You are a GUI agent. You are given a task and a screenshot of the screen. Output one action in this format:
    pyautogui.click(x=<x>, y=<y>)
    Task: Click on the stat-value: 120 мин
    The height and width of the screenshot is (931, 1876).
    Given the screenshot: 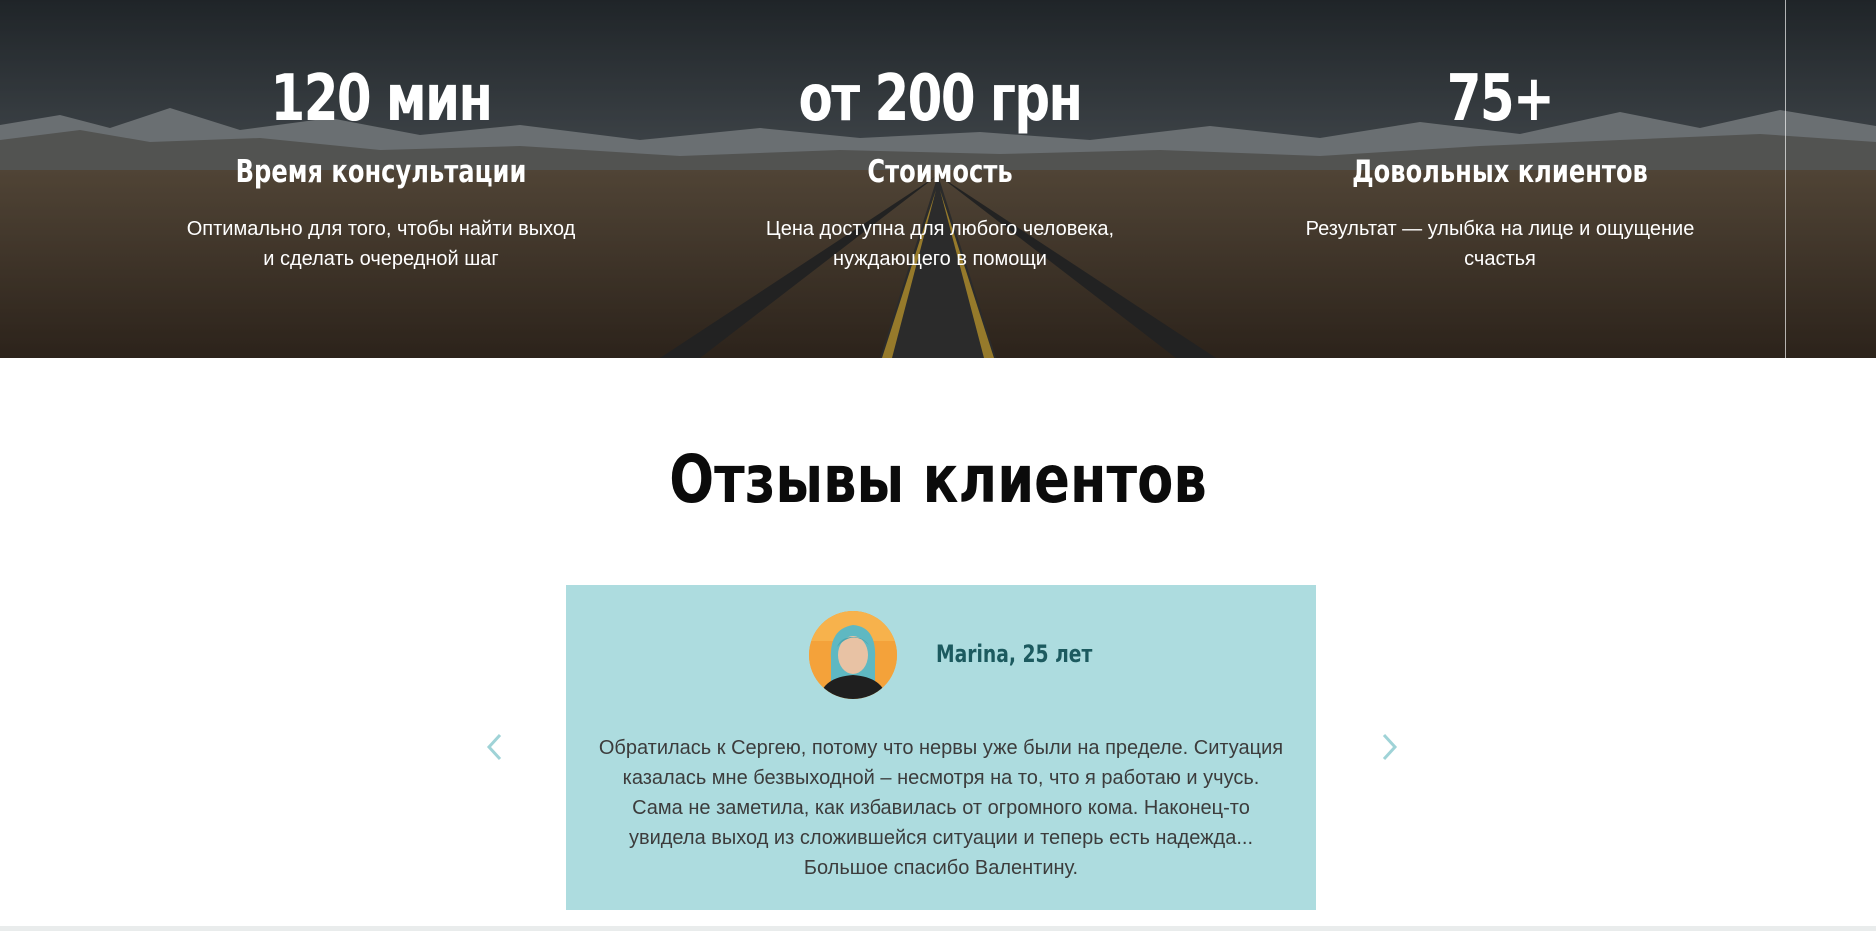 What is the action you would take?
    pyautogui.click(x=381, y=99)
    